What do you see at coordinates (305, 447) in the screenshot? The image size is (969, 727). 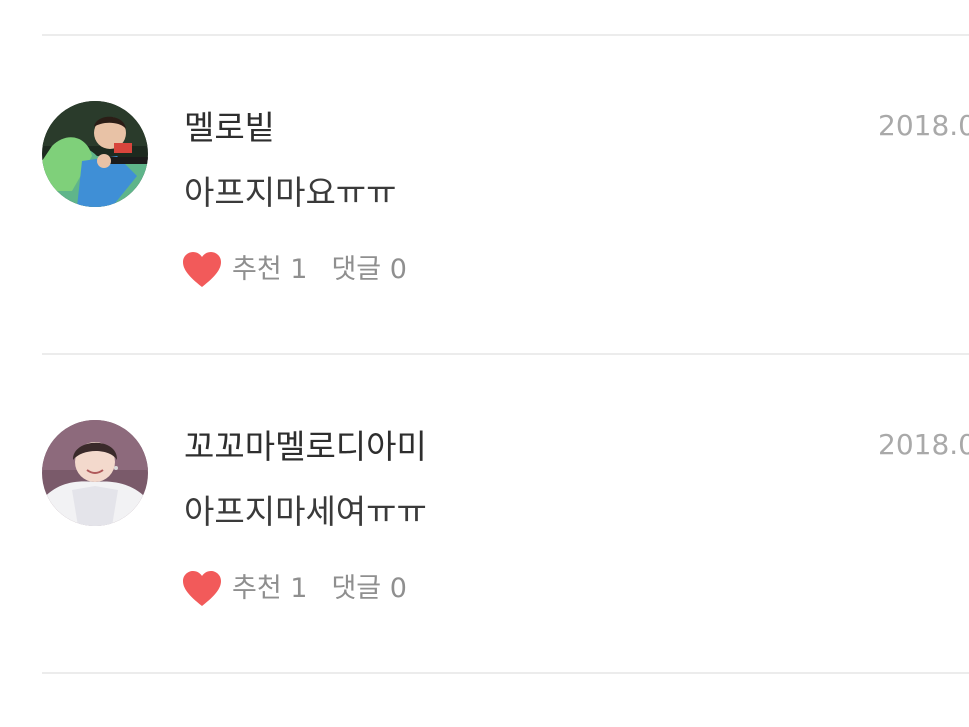 I see `comment-author: 꼬꼬마멜로디아미` at bounding box center [305, 447].